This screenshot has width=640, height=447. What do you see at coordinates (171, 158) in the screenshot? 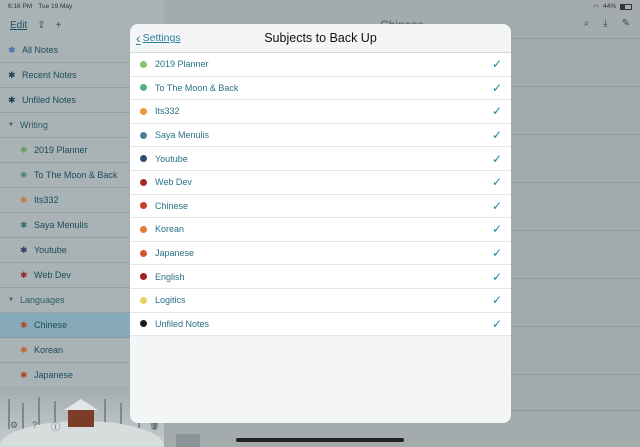
I see `subject-name: Youtube` at bounding box center [171, 158].